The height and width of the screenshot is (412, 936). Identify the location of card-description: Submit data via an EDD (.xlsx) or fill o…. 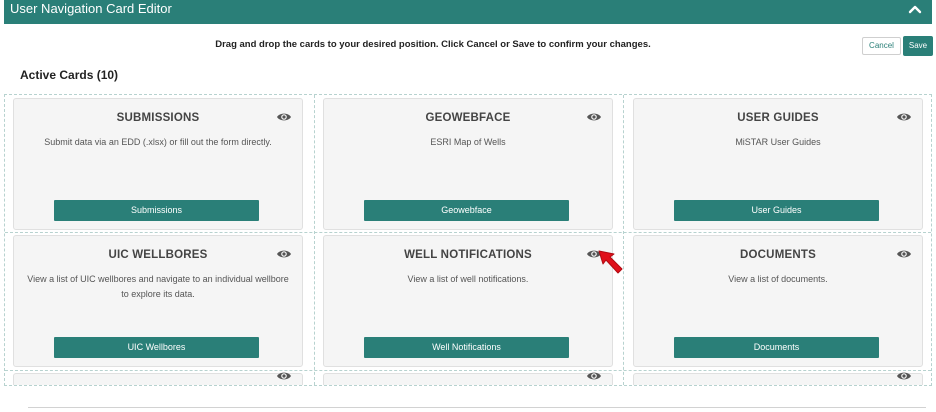
(158, 142).